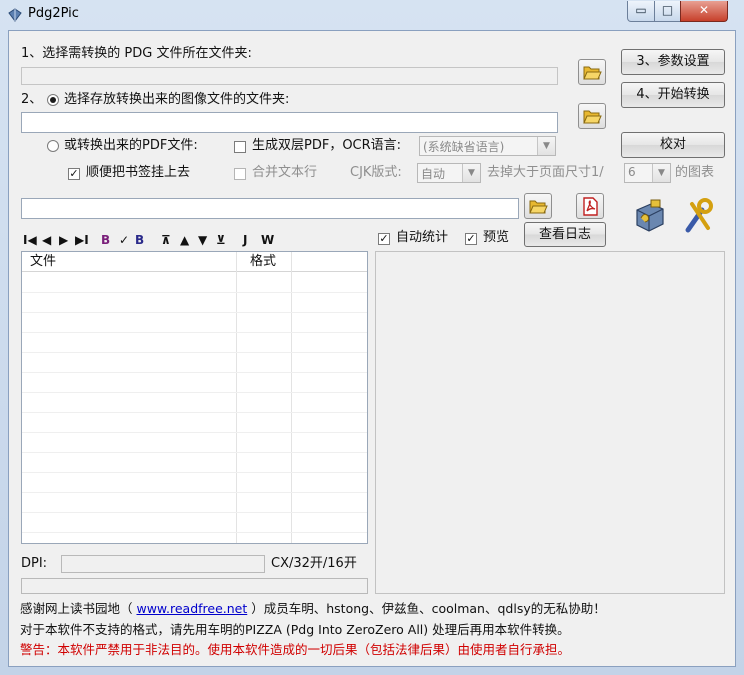 The height and width of the screenshot is (675, 744). Describe the element at coordinates (139, 240) in the screenshot. I see `bookmark-file-icon: B` at that location.